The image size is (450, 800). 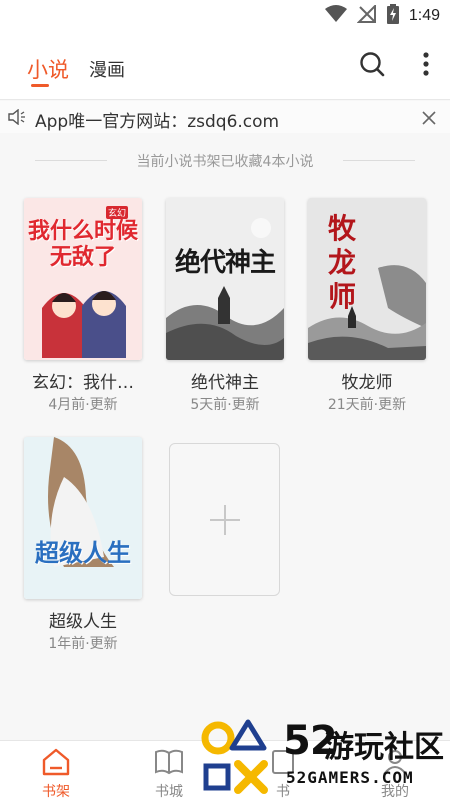 What do you see at coordinates (83, 279) in the screenshot?
I see `book-cover: 我什么时候无敌了 玄幻` at bounding box center [83, 279].